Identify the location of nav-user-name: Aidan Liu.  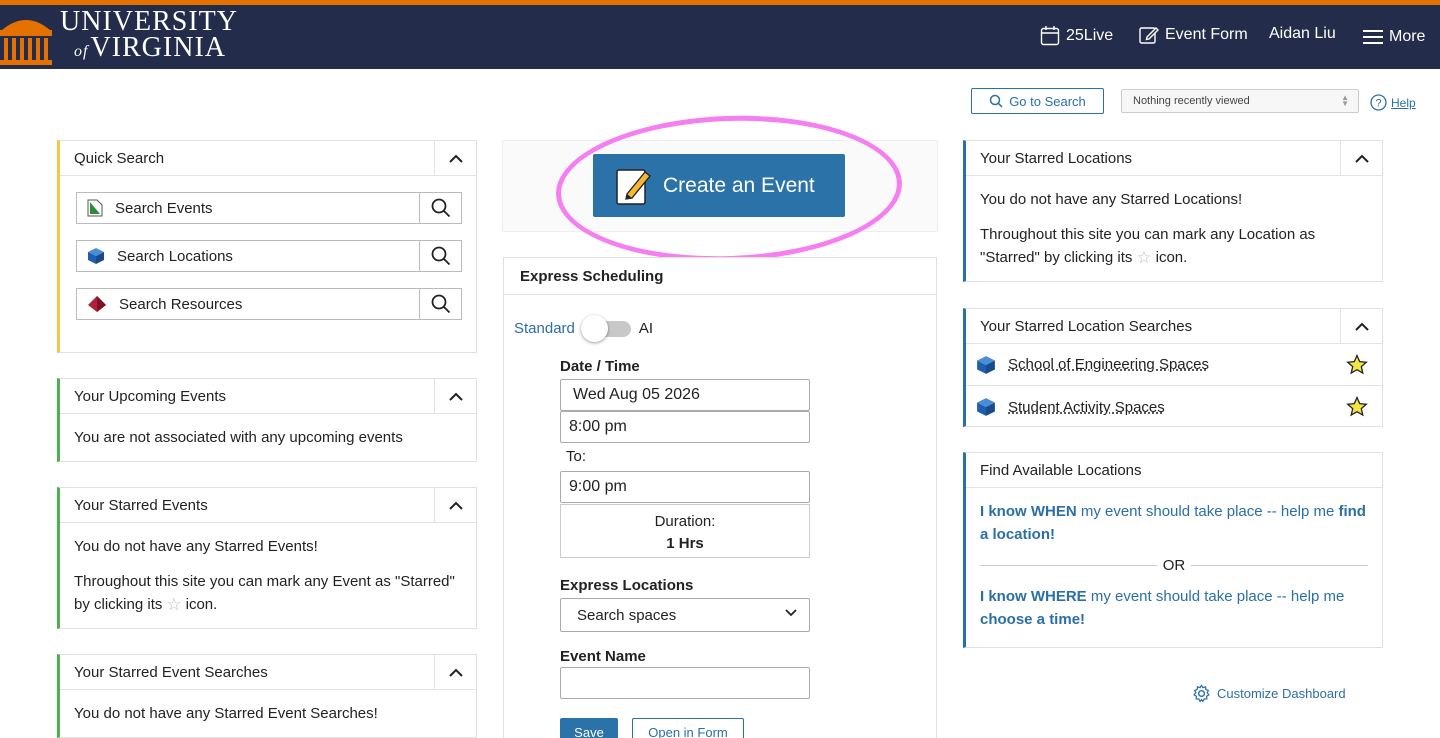
(1302, 34).